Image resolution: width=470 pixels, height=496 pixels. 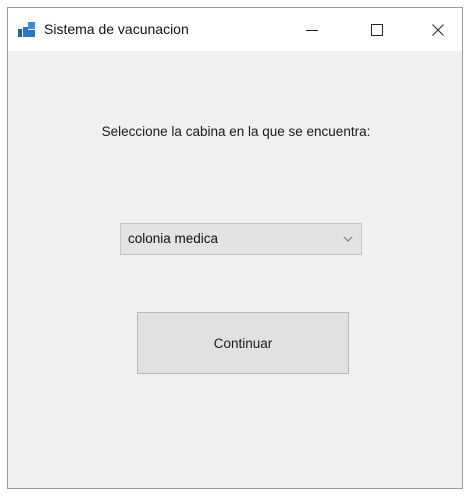 I want to click on title-bar: Sistema de vacunacion, so click(x=235, y=29).